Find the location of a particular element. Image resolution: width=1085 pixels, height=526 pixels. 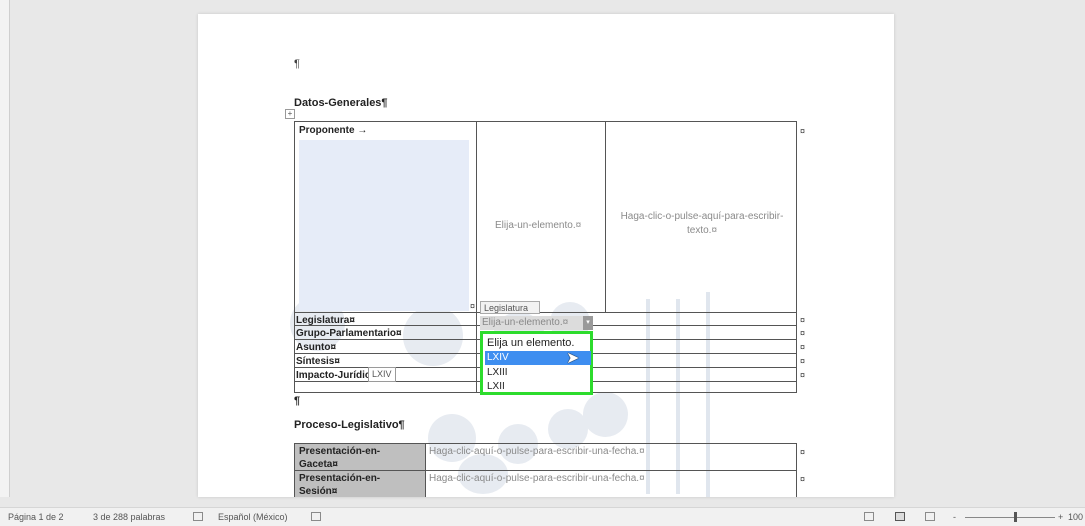

page-count: Página 1 de 2 is located at coordinates (36, 517).